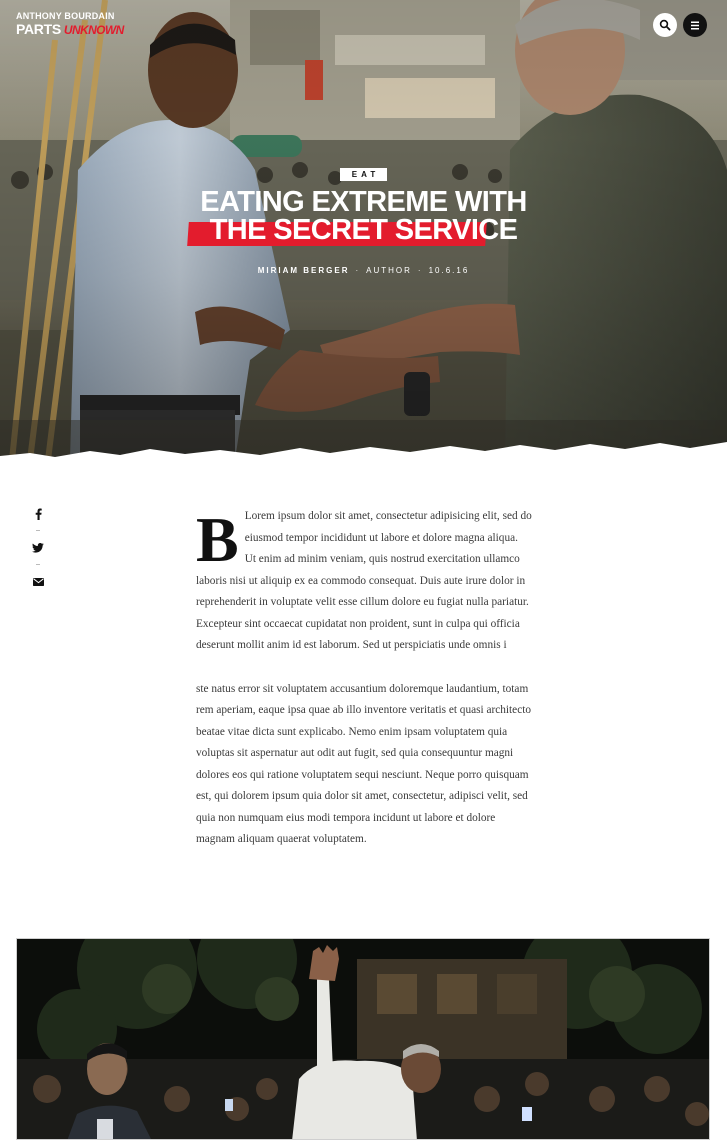 Image resolution: width=727 pixels, height=1140 pixels. Describe the element at coordinates (389, 270) in the screenshot. I see `author-role: AUTHOR` at that location.